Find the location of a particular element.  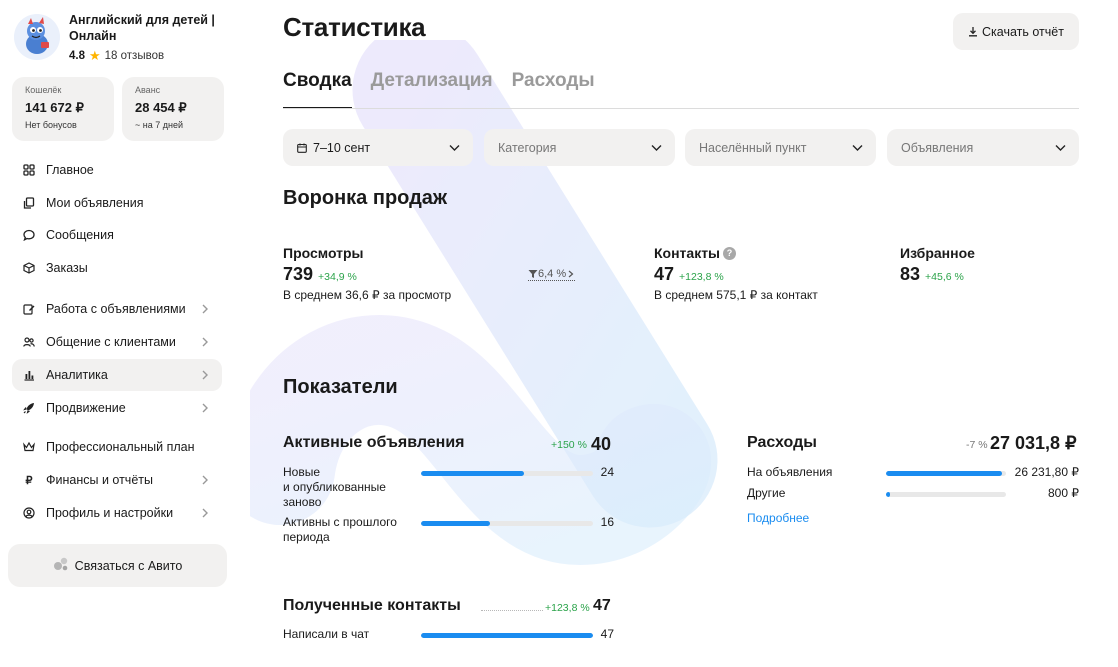

date-filter-value: 7–10 сент is located at coordinates (342, 147).